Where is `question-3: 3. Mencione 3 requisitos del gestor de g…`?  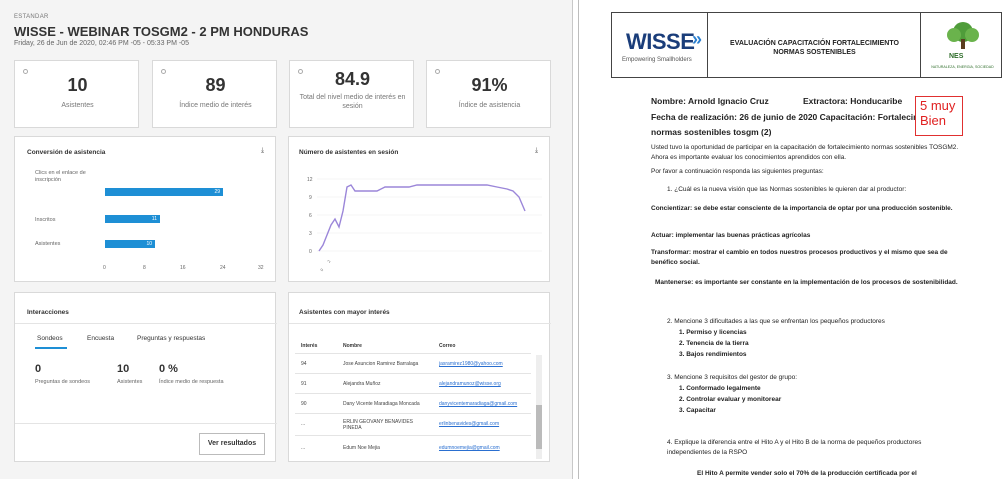 question-3: 3. Mencione 3 requisitos del gestor de g… is located at coordinates (732, 377).